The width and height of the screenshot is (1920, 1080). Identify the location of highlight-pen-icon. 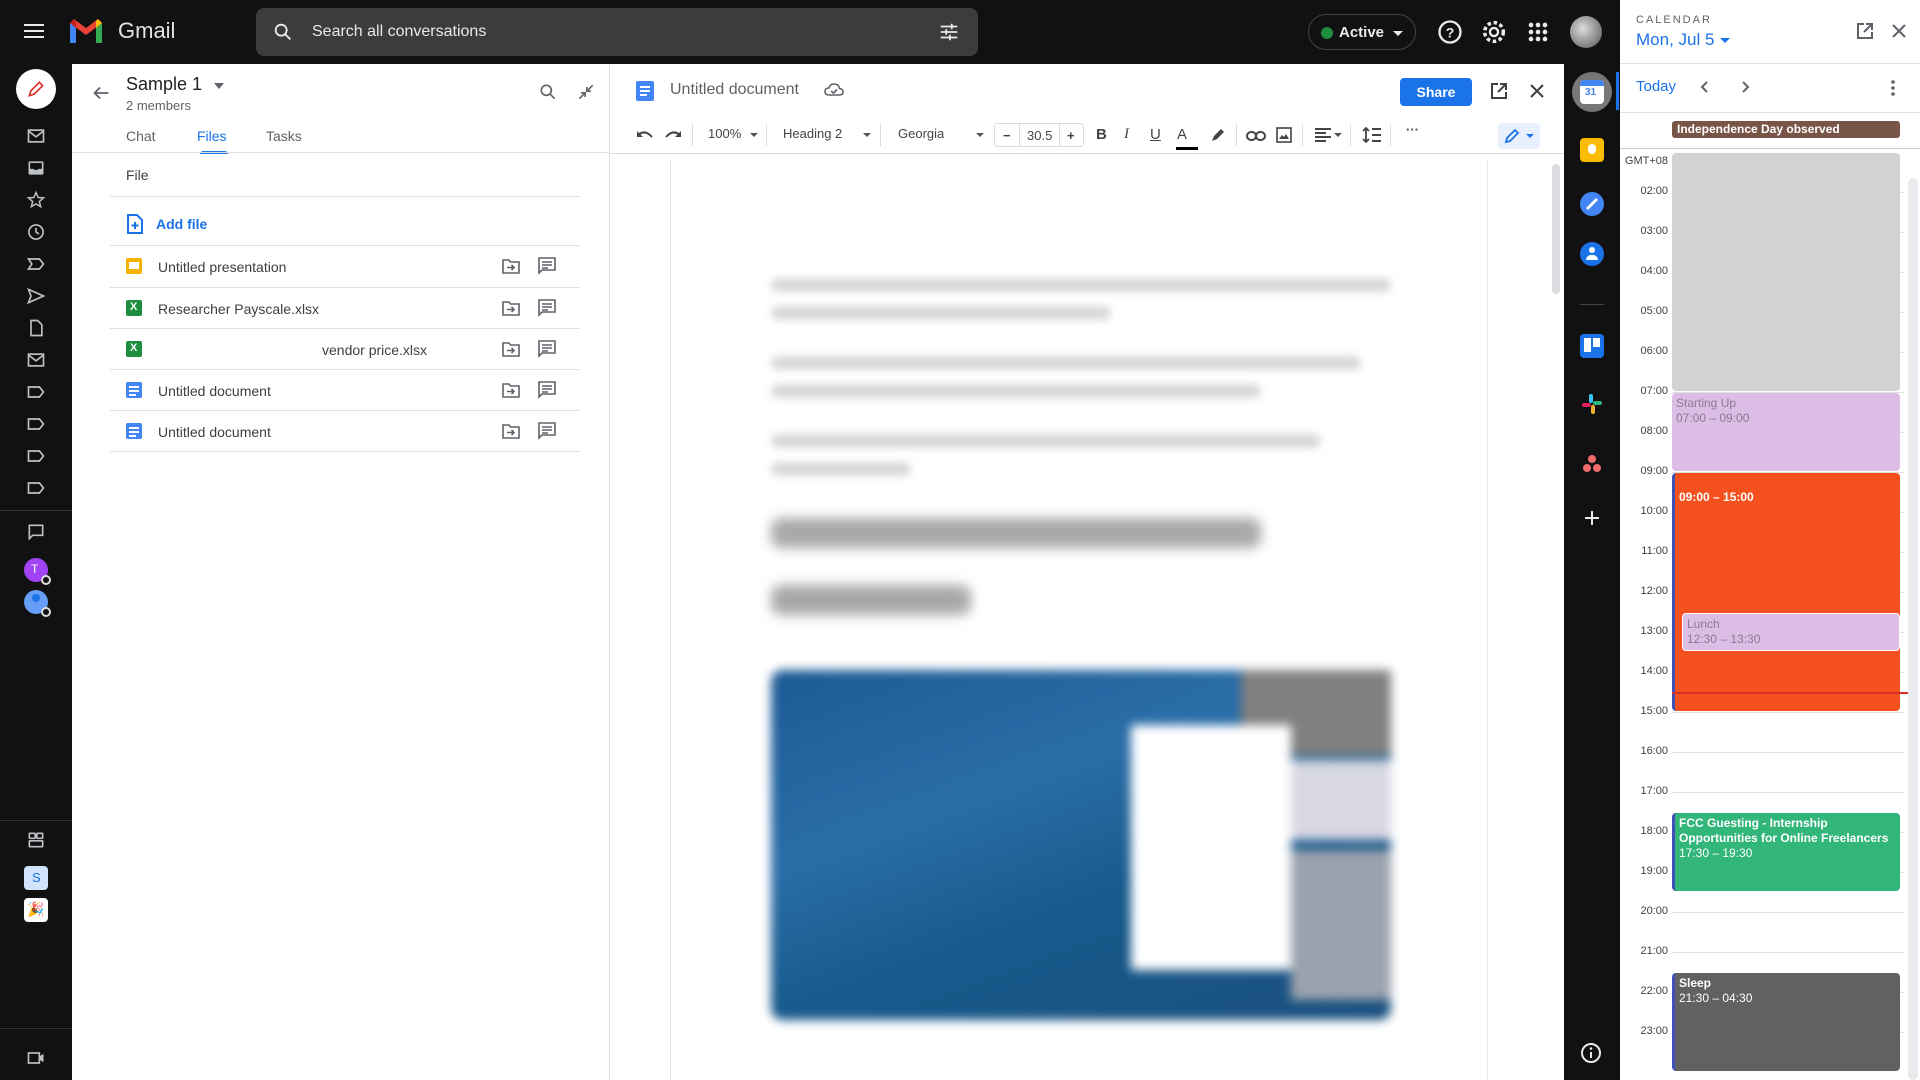
(1218, 135).